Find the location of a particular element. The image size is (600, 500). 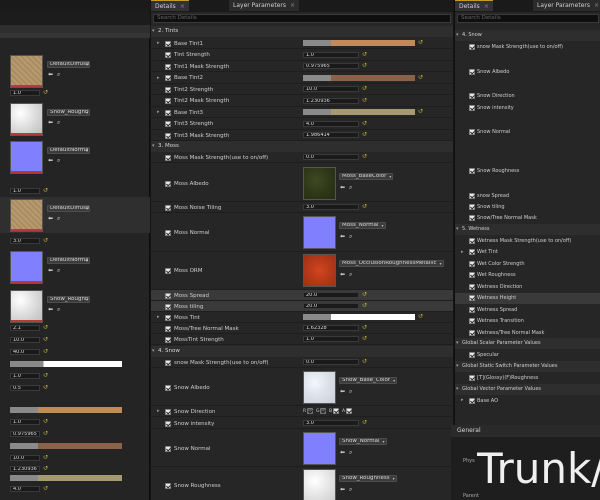

close-icon: × is located at coordinates (596, 5).